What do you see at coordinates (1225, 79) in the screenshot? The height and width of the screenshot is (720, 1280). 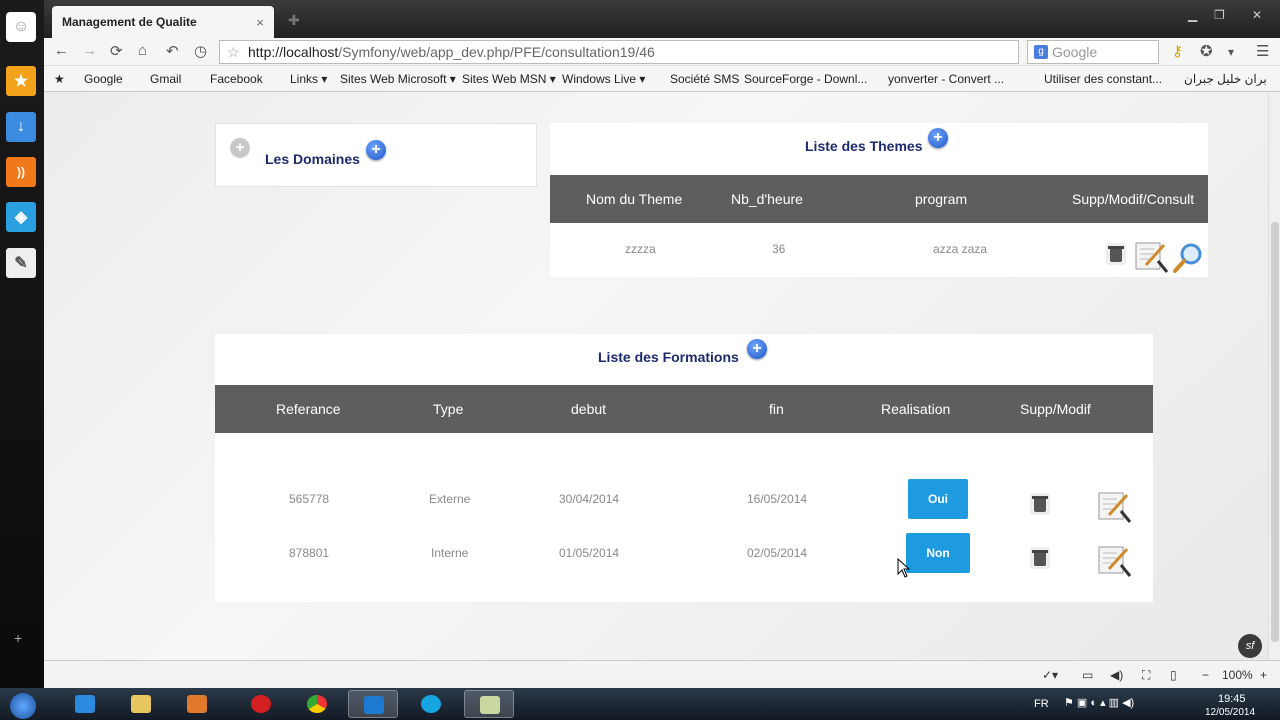 I see `bookmark-arabic: بران خليل جبران` at bounding box center [1225, 79].